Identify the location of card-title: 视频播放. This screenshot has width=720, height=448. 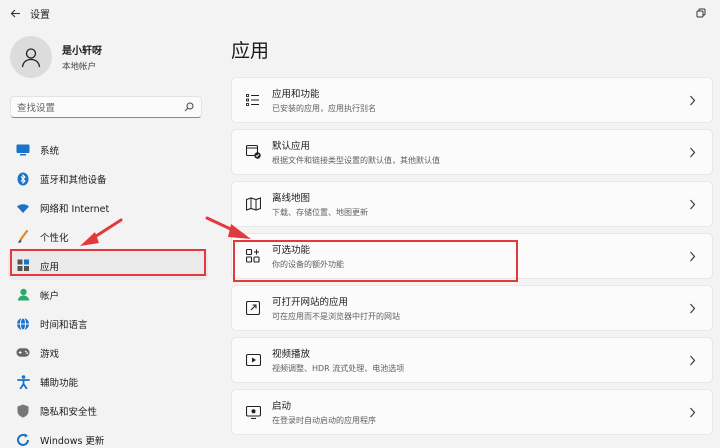
(477, 353).